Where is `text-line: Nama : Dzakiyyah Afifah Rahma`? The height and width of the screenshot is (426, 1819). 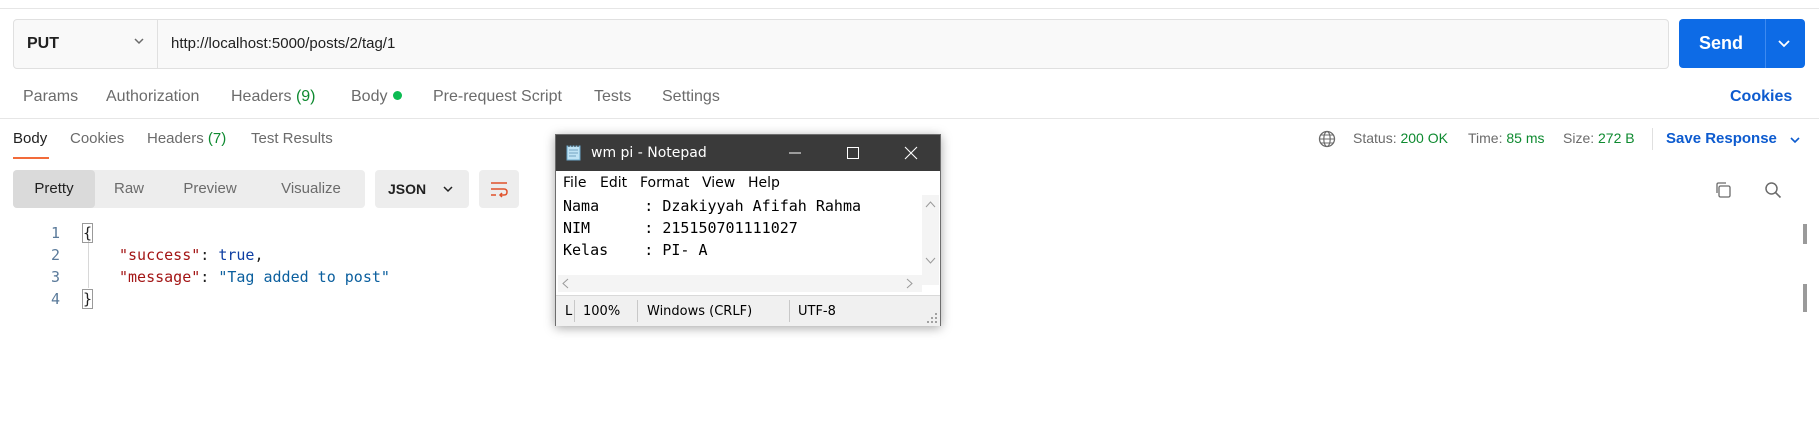
text-line: Nama : Dzakiyyah Afifah Rahma is located at coordinates (712, 206).